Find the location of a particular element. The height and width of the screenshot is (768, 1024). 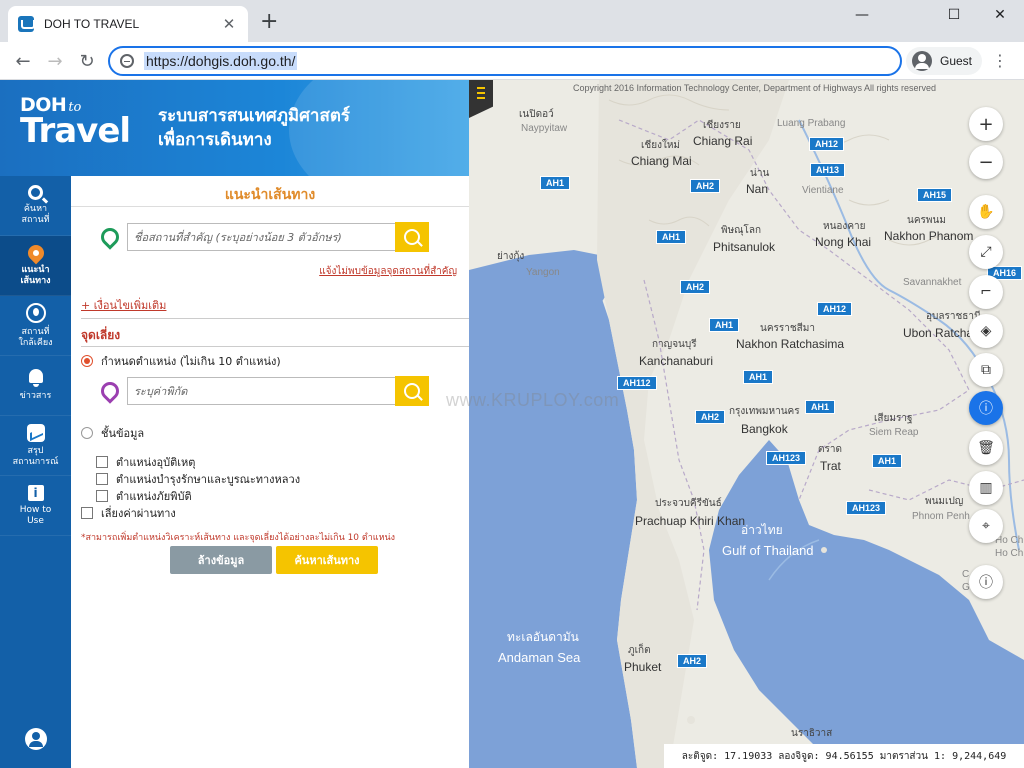

measure-button: ⌐ is located at coordinates (986, 292).